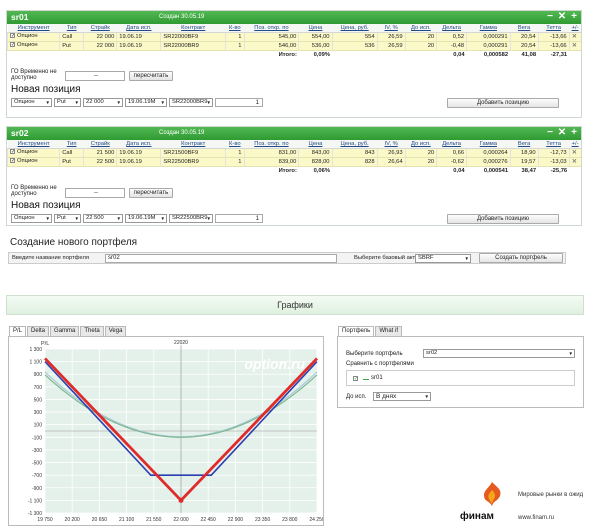 The height and width of the screenshot is (528, 590). I want to click on tab-gamma: Gamma, so click(65, 331).